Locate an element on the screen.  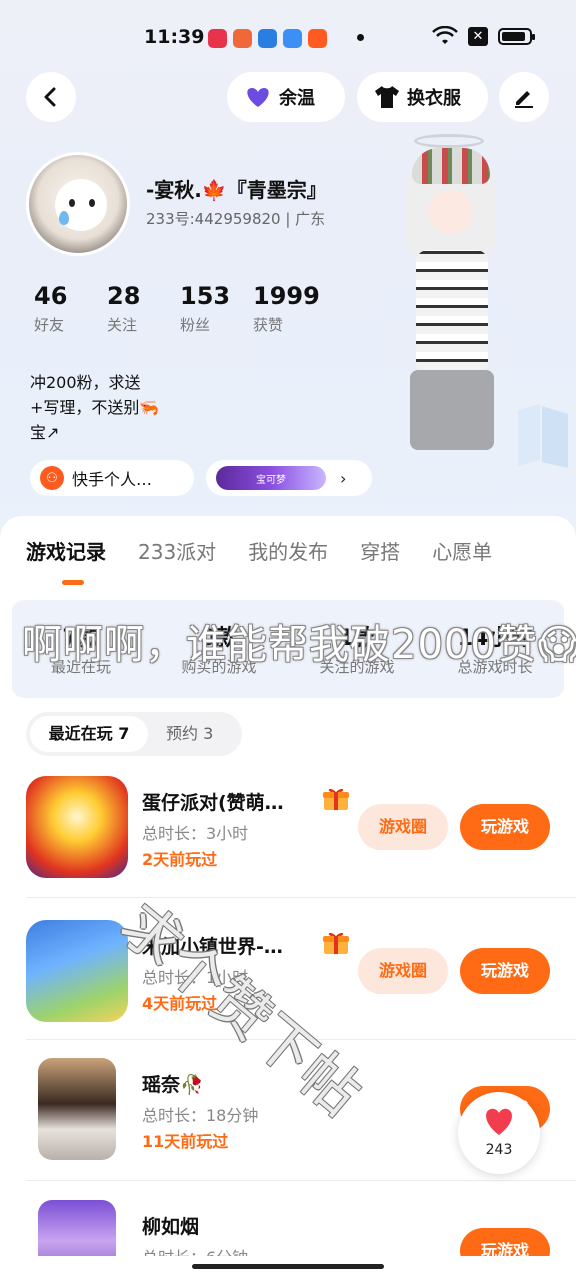
chevron-right-icon: › is located at coordinates (343, 478).